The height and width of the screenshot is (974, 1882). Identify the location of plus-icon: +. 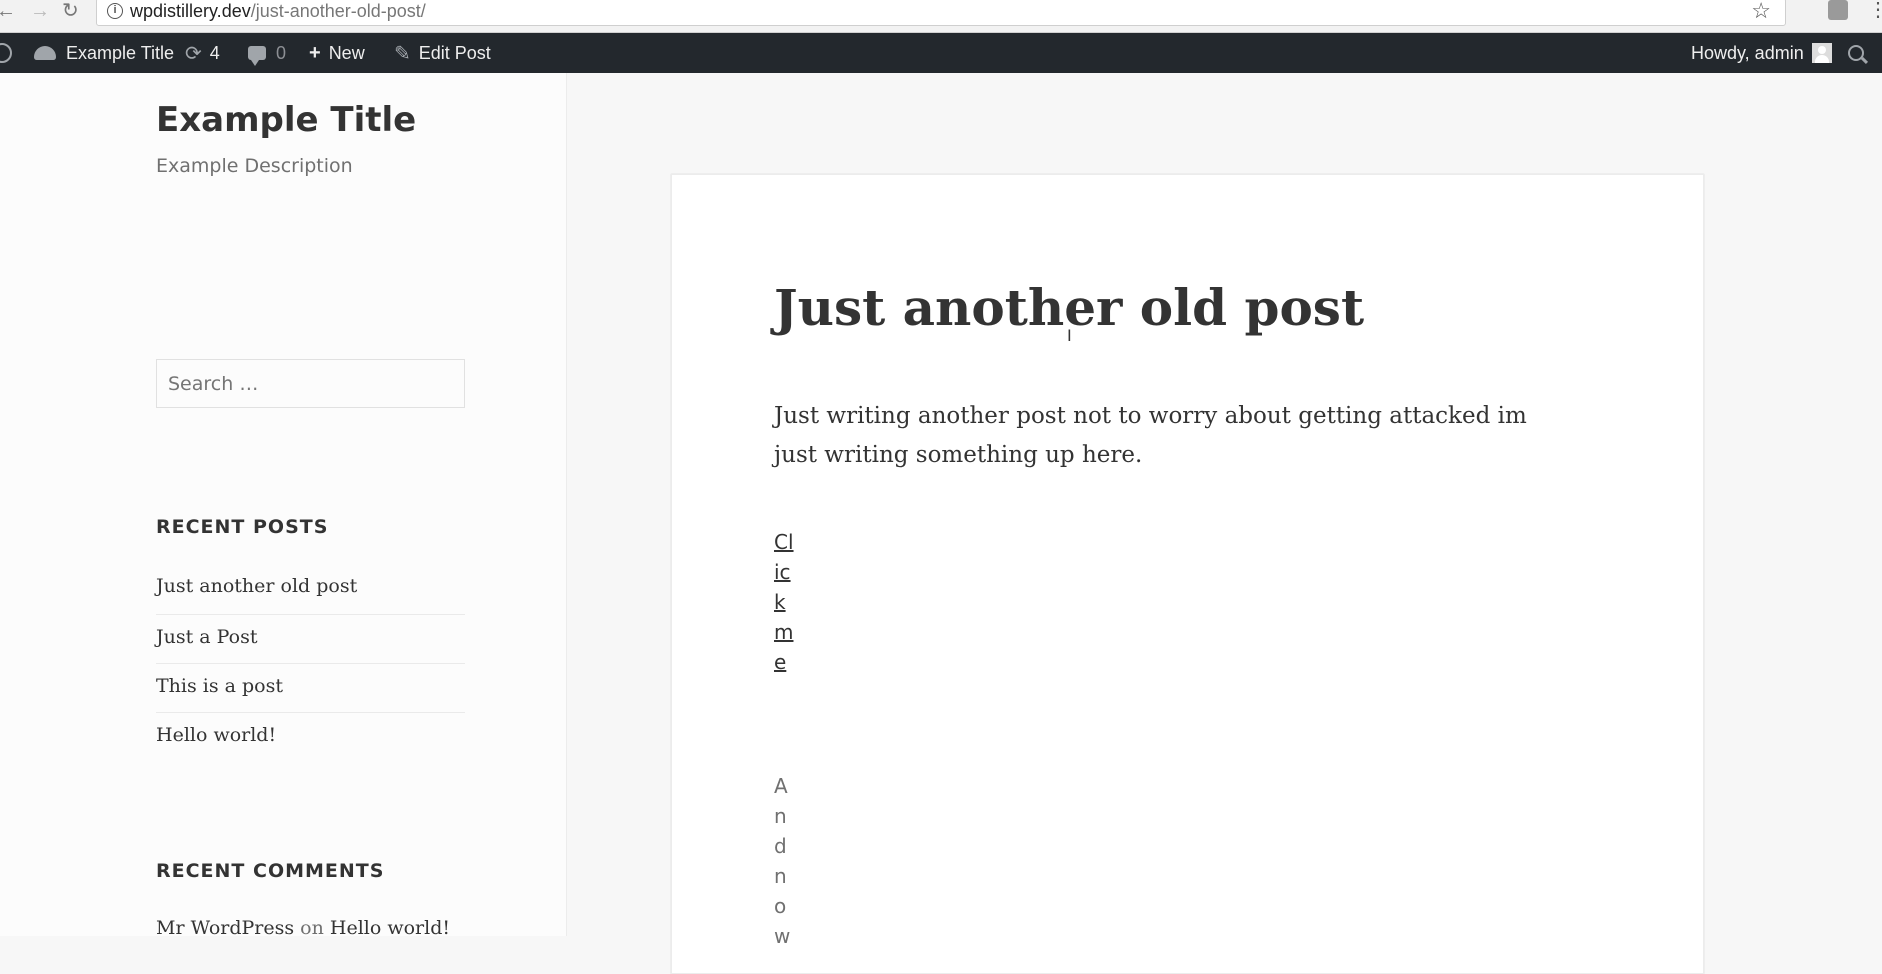
(315, 52).